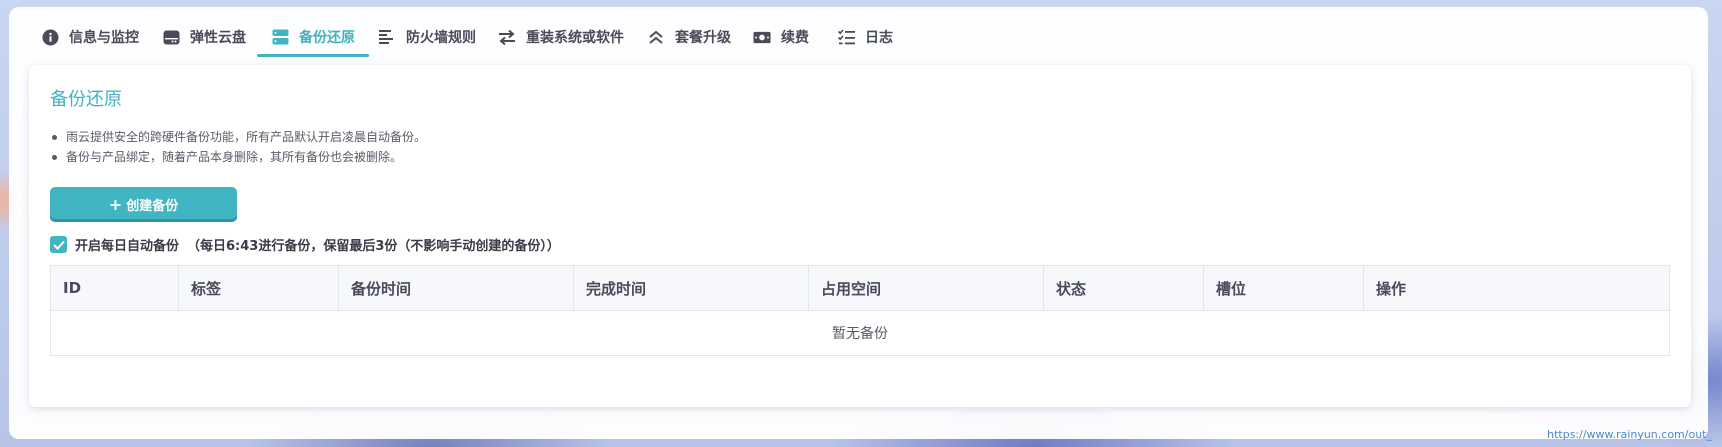 This screenshot has height=447, width=1722. What do you see at coordinates (280, 37) in the screenshot?
I see `server-icon` at bounding box center [280, 37].